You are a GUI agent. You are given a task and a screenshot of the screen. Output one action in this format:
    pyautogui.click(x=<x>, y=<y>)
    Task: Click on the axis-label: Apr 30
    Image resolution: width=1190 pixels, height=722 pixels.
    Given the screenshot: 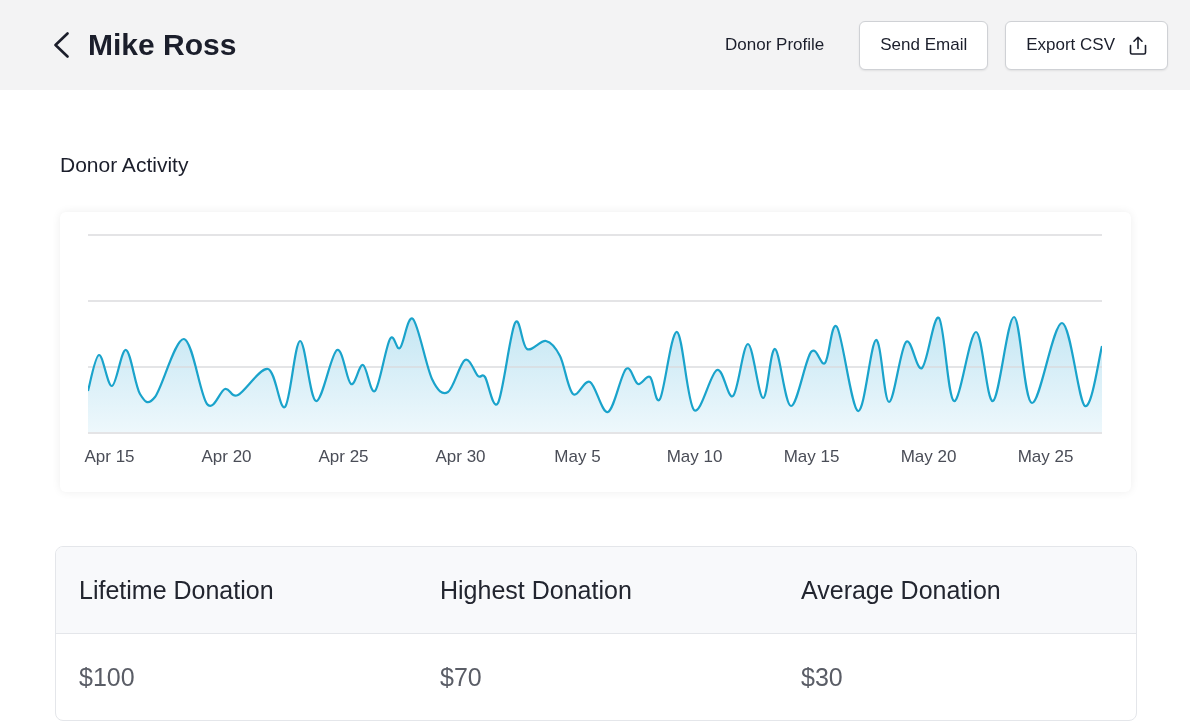 What is the action you would take?
    pyautogui.click(x=460, y=457)
    